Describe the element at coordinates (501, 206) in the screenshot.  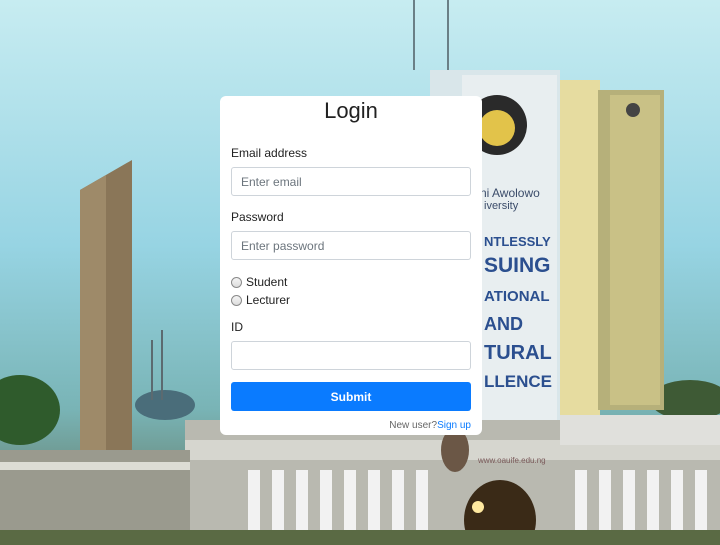
I see `signage-line-2: iversity` at that location.